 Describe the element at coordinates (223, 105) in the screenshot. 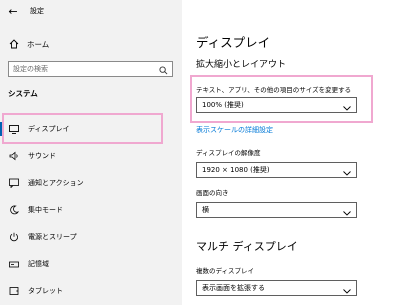

I see `scale-value: 100% (推奨)` at that location.